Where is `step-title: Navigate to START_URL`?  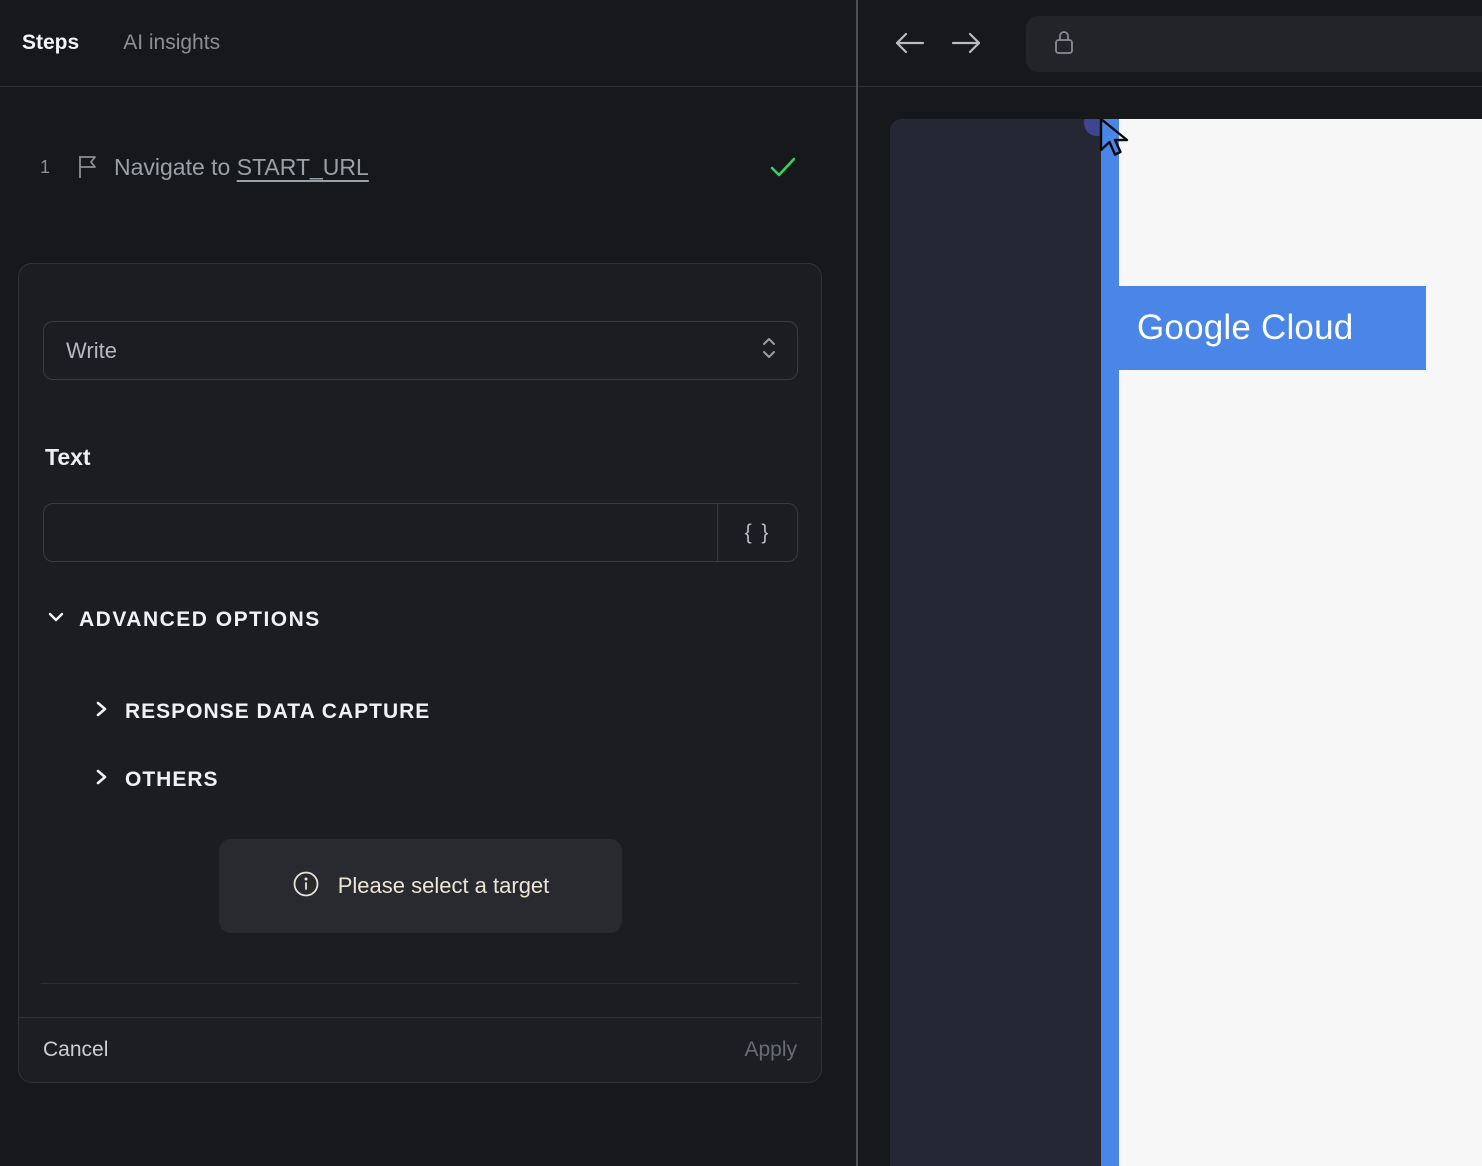
step-title: Navigate to START_URL is located at coordinates (241, 166).